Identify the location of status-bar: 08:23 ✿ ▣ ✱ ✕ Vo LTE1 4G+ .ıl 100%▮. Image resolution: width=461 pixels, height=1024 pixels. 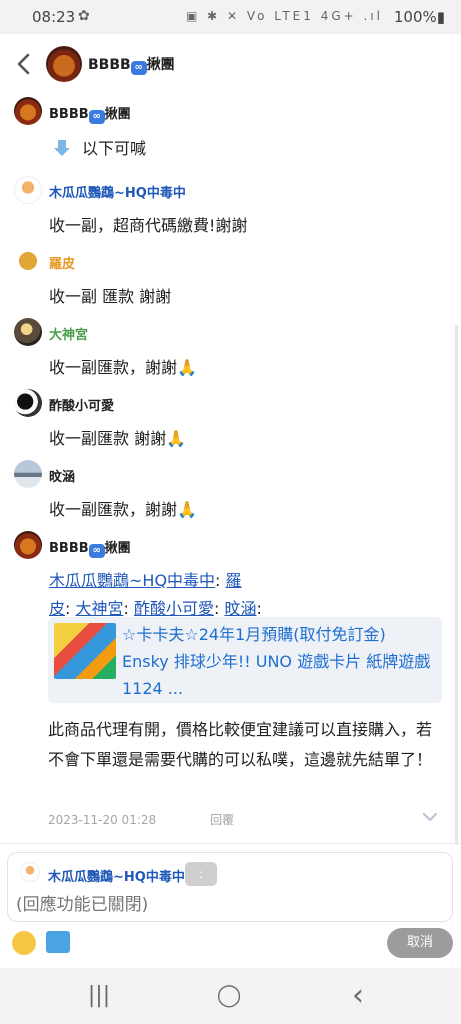
(230, 17).